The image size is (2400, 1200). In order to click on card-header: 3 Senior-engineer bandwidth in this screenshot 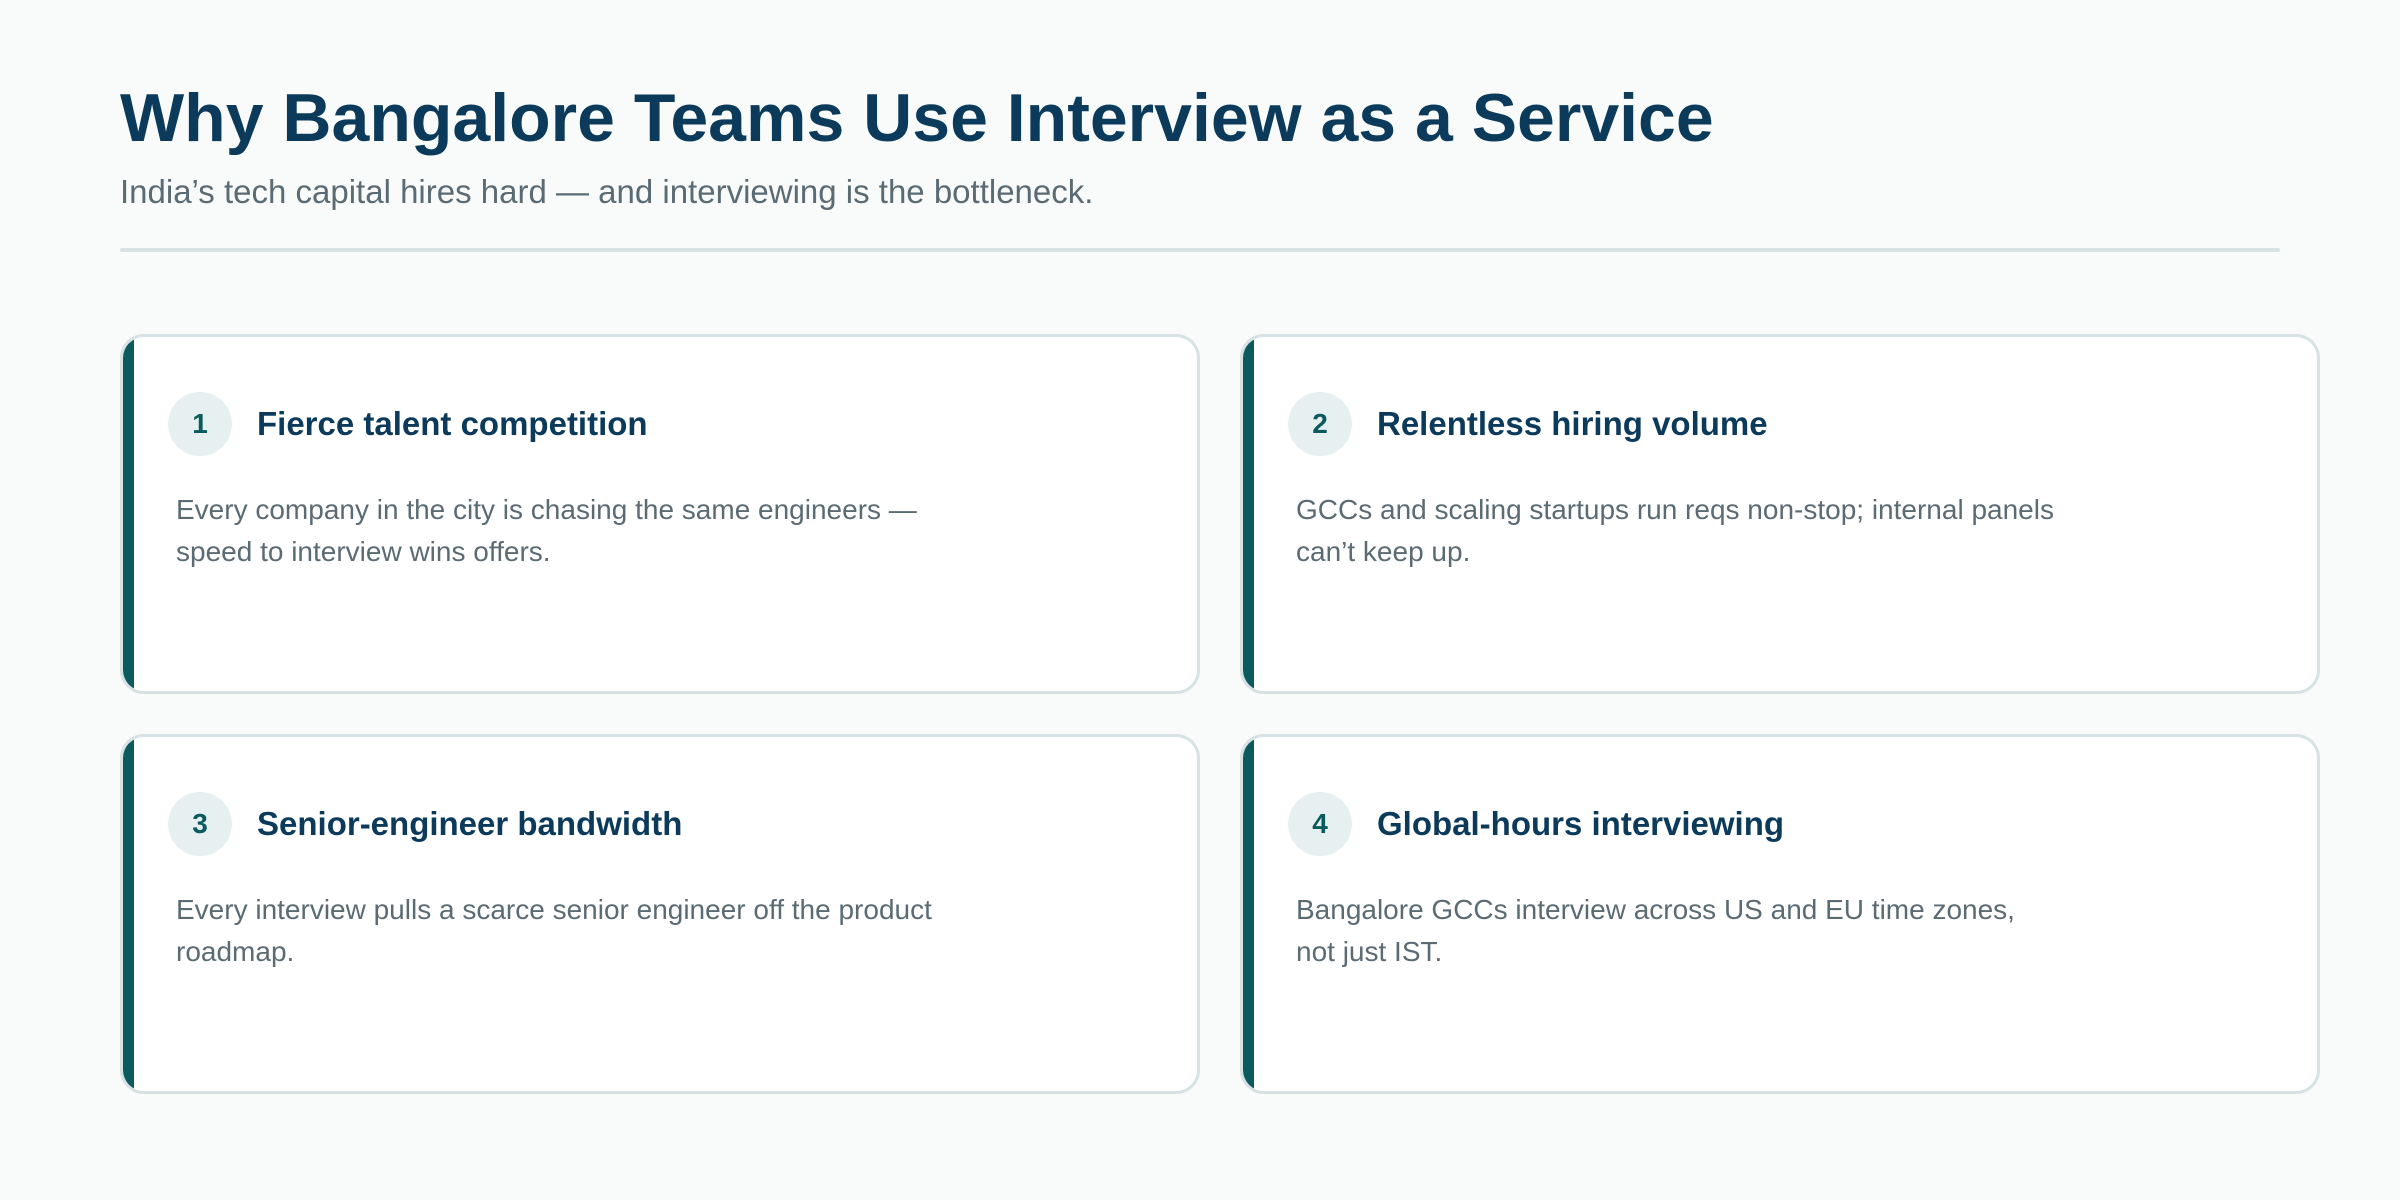, I will do `click(425, 824)`.